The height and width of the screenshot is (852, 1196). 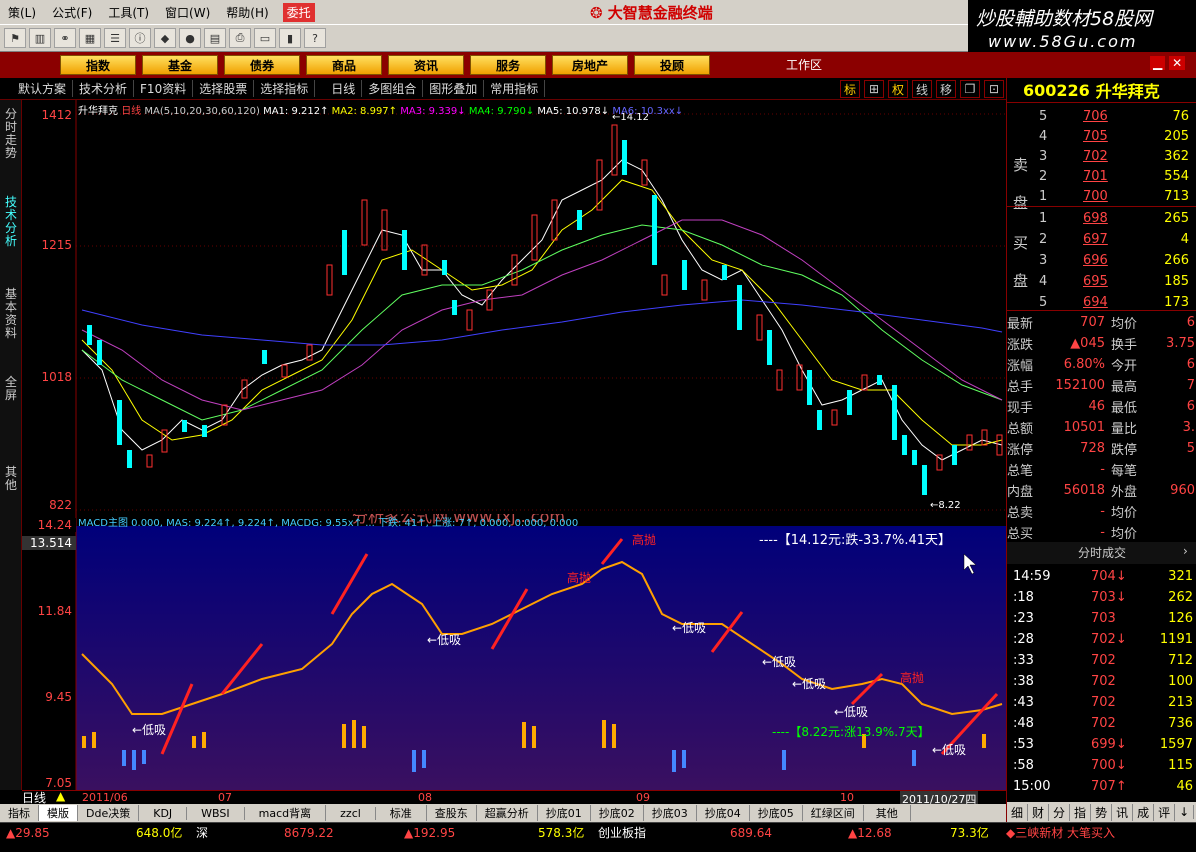 What do you see at coordinates (1018, 812) in the screenshot?
I see `quote-tab: 细` at bounding box center [1018, 812].